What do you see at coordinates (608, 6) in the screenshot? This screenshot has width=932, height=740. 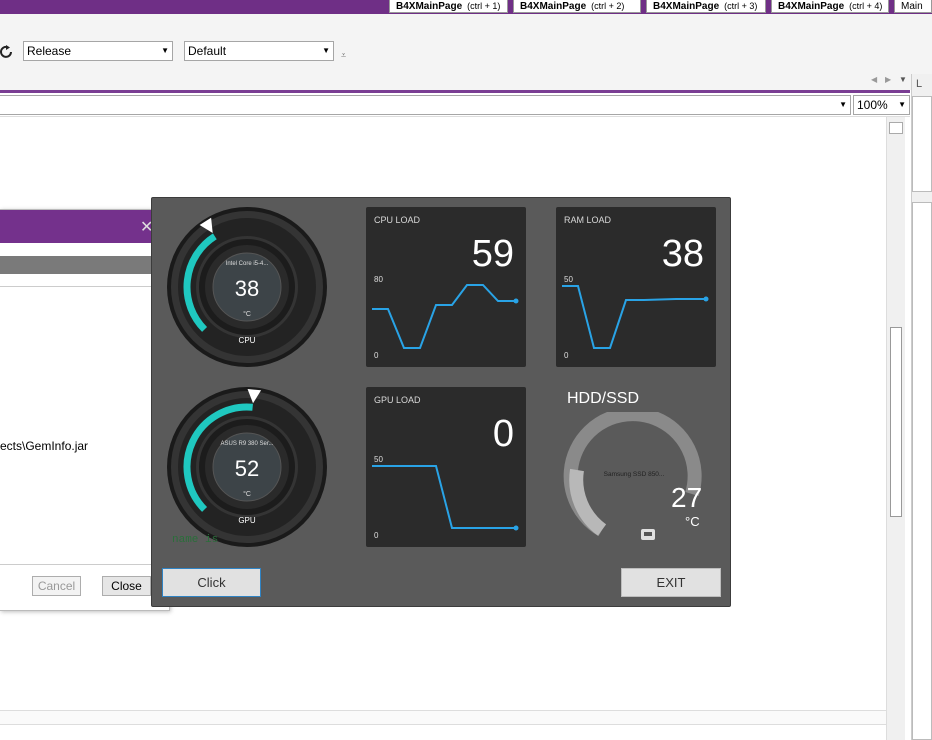 I see `quick-tab-shortcut: (ctrl + 2)` at bounding box center [608, 6].